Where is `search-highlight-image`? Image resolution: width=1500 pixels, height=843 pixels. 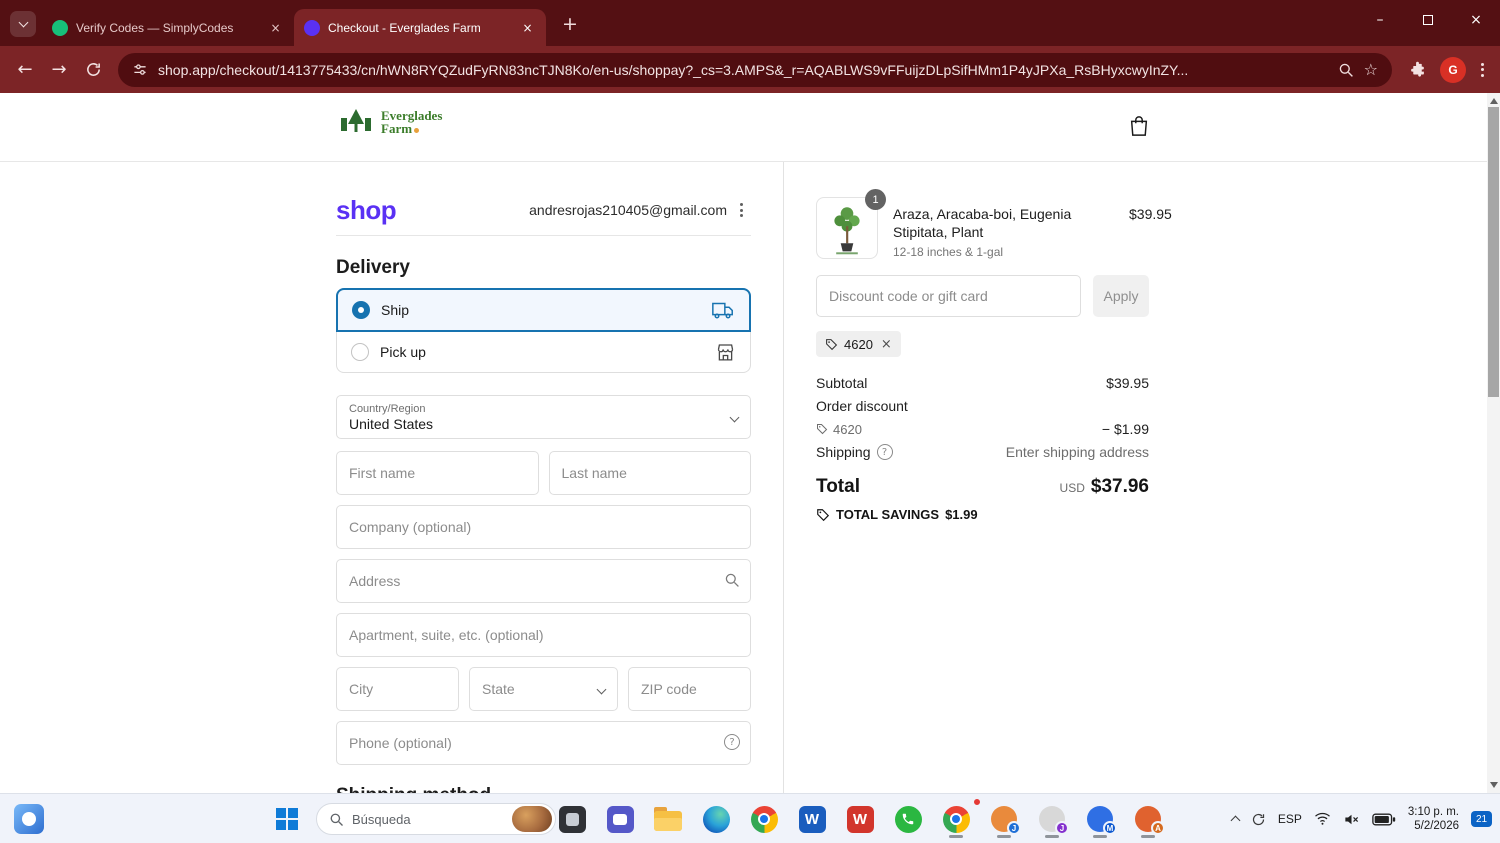 search-highlight-image is located at coordinates (532, 819).